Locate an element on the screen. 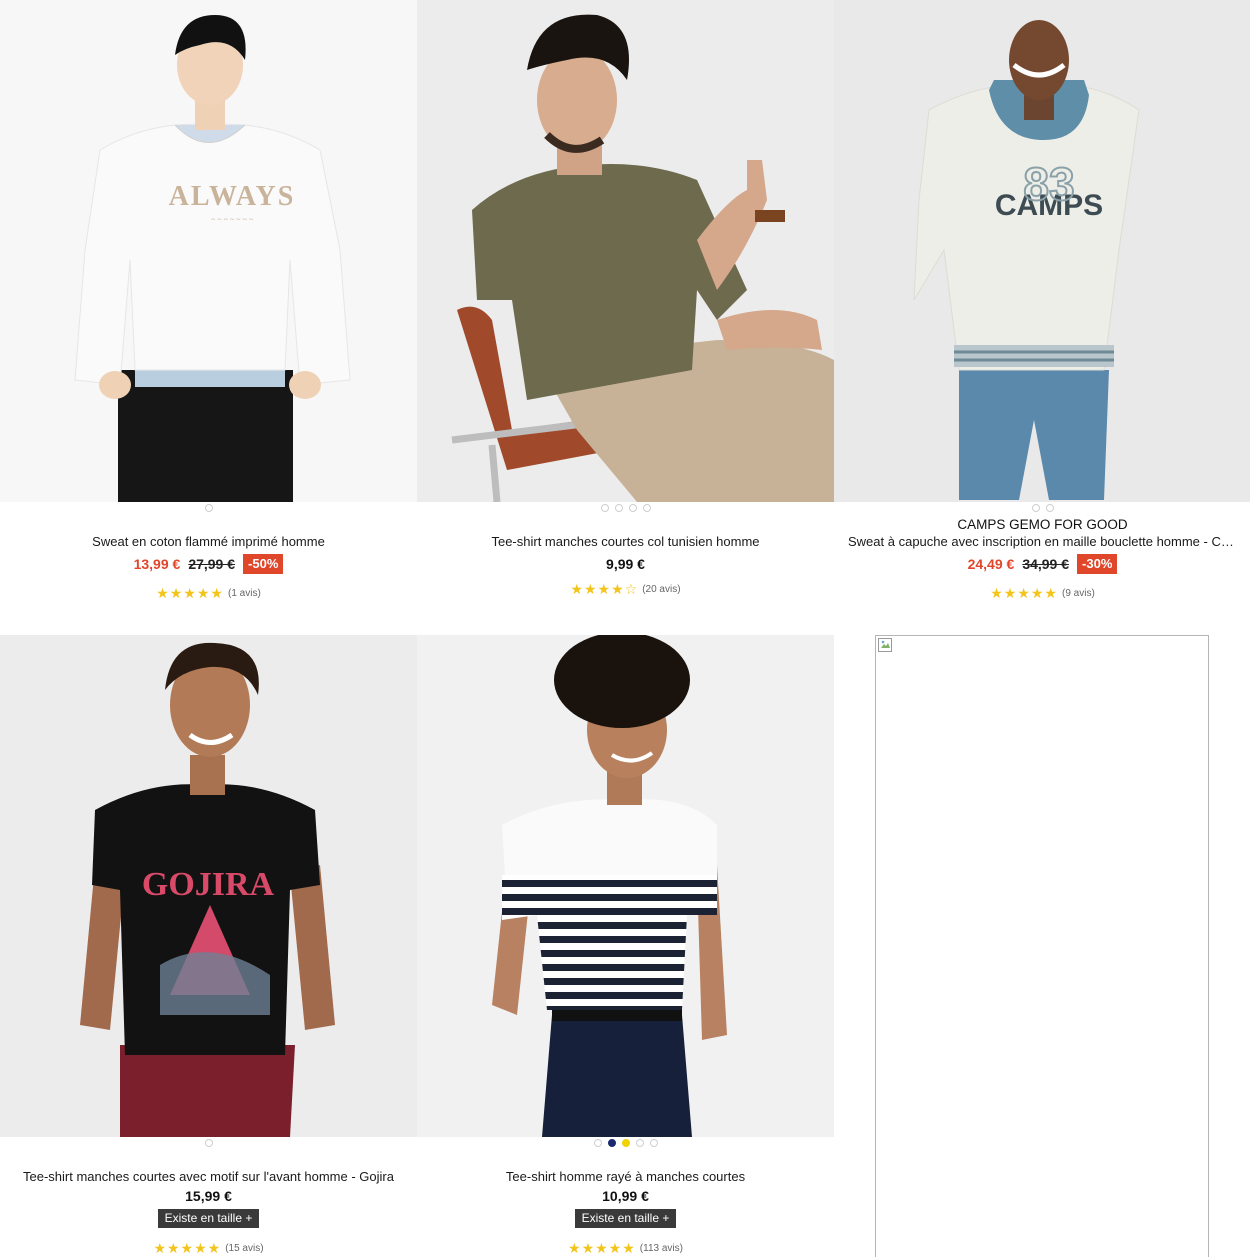 This screenshot has width=1250, height=1257. price-row: 13,99 € 27,99 € -50% is located at coordinates (208, 564).